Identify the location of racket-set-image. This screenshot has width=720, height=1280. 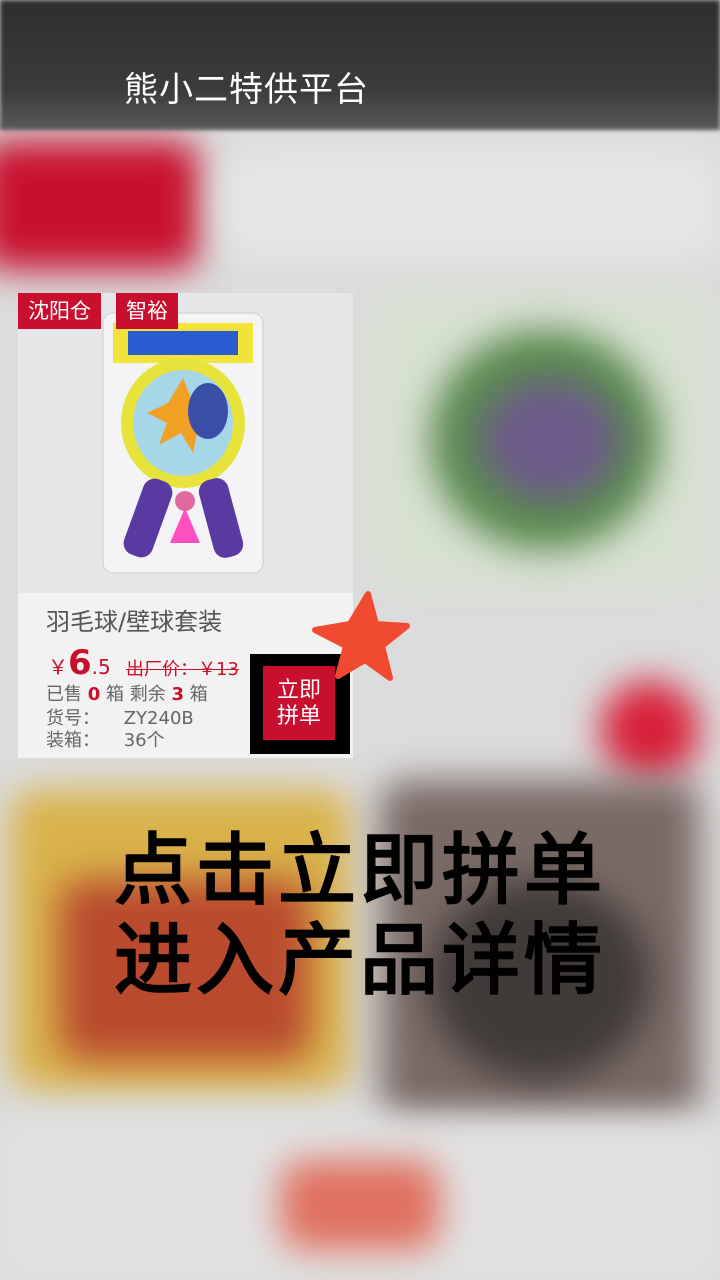
(183, 443).